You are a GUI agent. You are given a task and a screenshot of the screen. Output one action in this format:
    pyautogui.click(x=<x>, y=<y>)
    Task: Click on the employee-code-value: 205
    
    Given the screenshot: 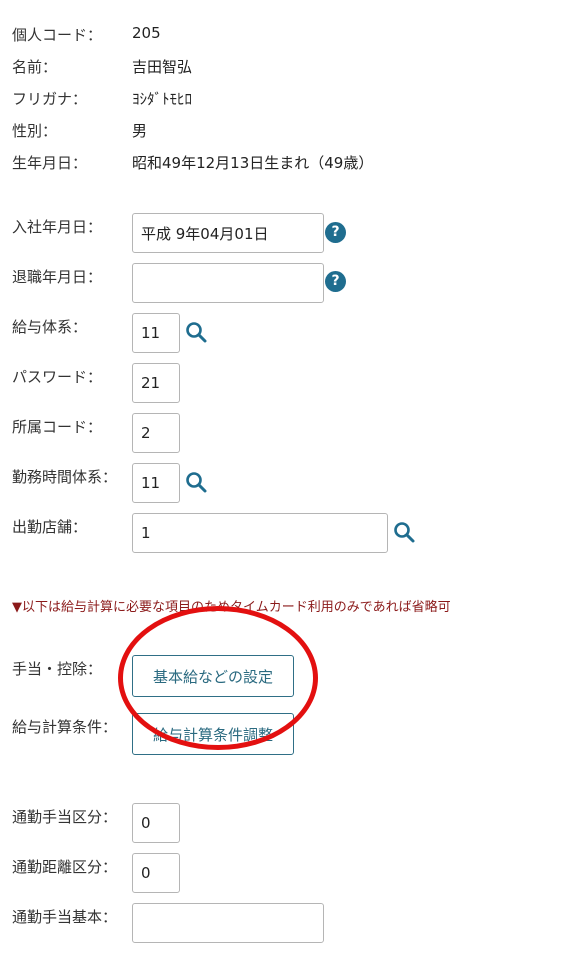 What is the action you would take?
    pyautogui.click(x=146, y=33)
    